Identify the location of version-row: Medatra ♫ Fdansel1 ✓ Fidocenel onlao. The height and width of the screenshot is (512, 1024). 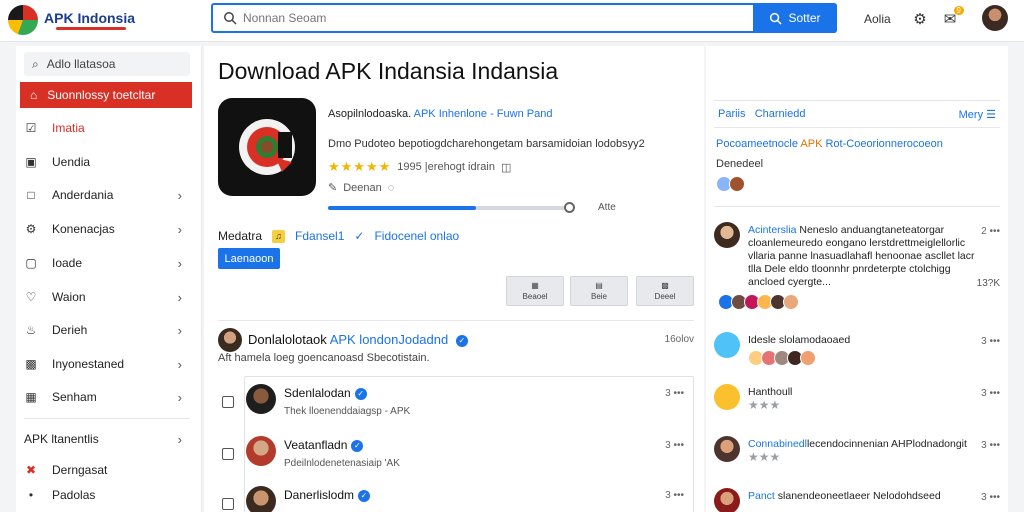
(338, 236).